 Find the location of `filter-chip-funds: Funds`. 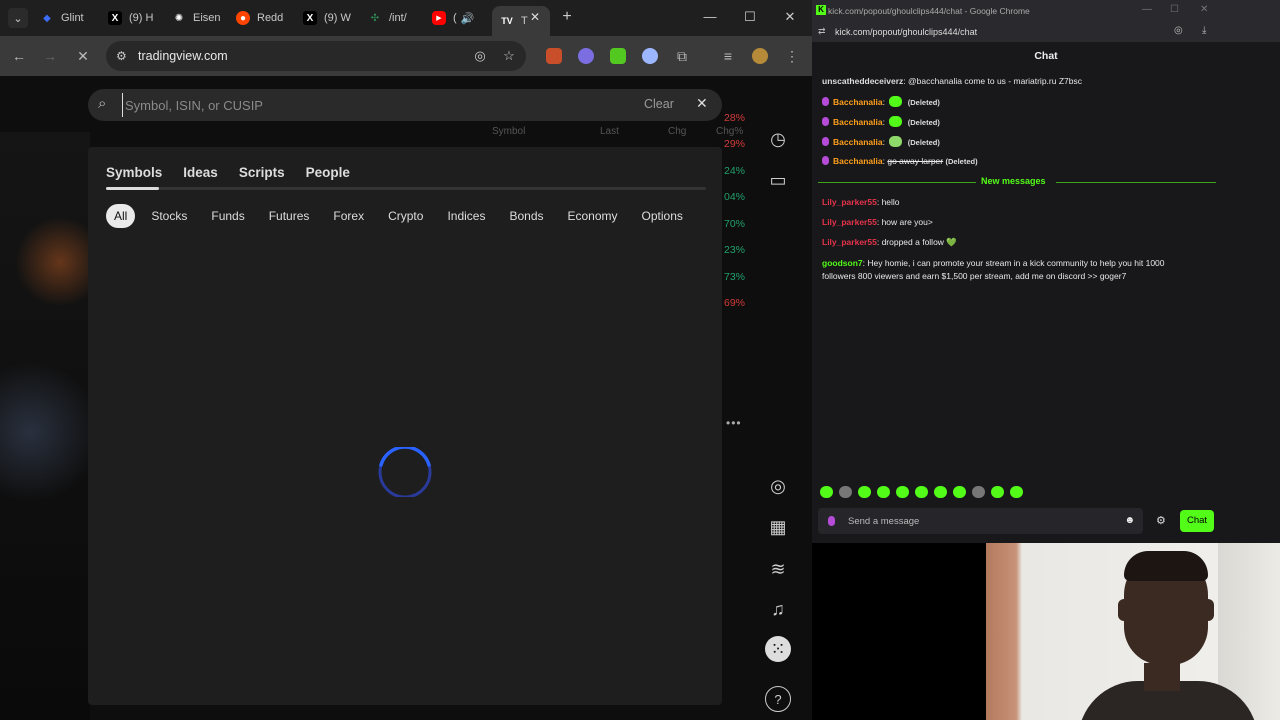

filter-chip-funds: Funds is located at coordinates (227, 216).